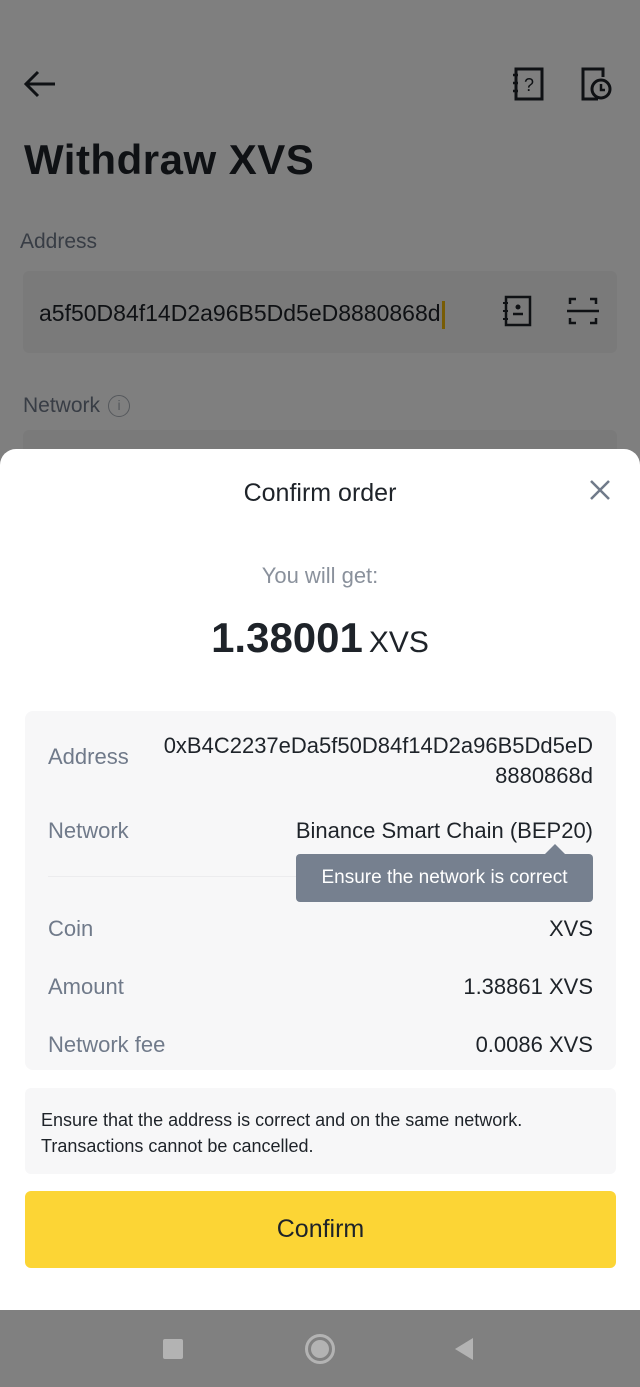  Describe the element at coordinates (173, 1349) in the screenshot. I see `recent-apps-icon` at that location.